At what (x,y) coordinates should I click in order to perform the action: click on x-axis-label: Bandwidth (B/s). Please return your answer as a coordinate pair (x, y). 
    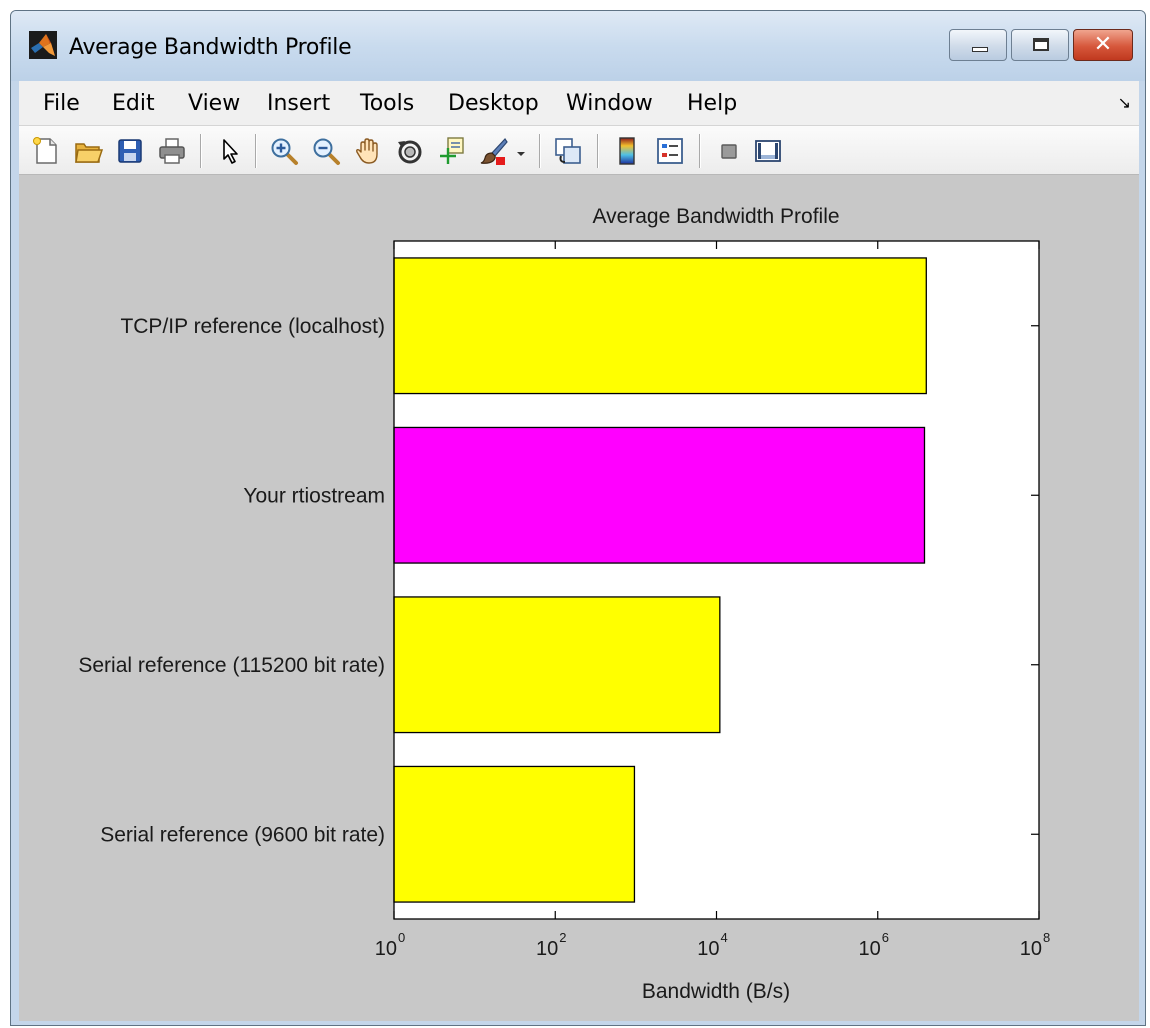
    Looking at the image, I should click on (716, 991).